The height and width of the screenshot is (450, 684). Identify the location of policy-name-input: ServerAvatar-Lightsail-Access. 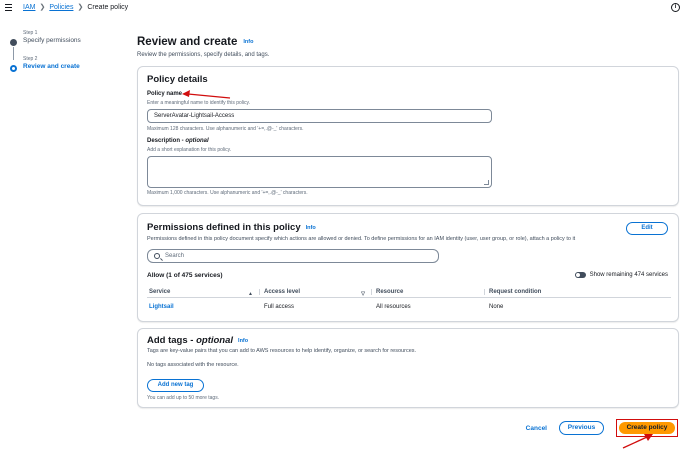
(319, 116).